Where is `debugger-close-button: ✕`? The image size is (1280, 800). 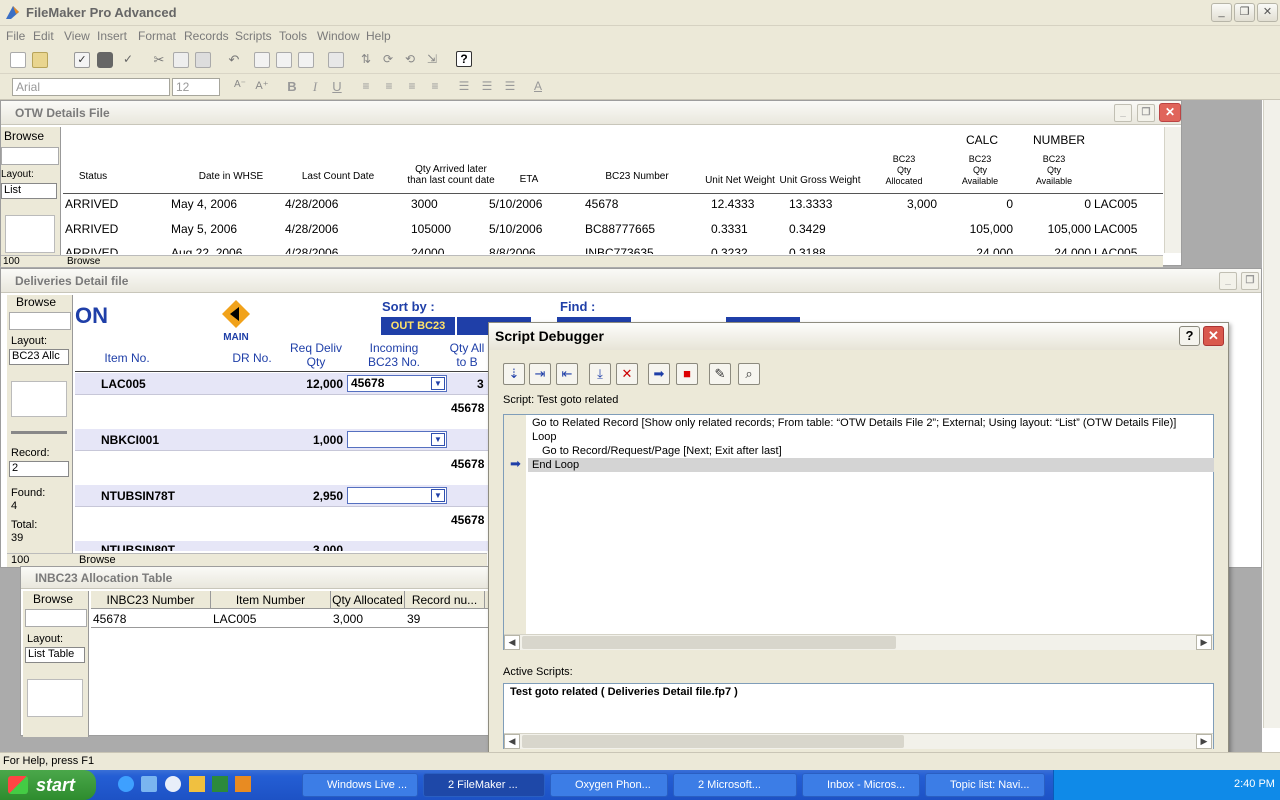
debugger-close-button: ✕ is located at coordinates (1213, 336).